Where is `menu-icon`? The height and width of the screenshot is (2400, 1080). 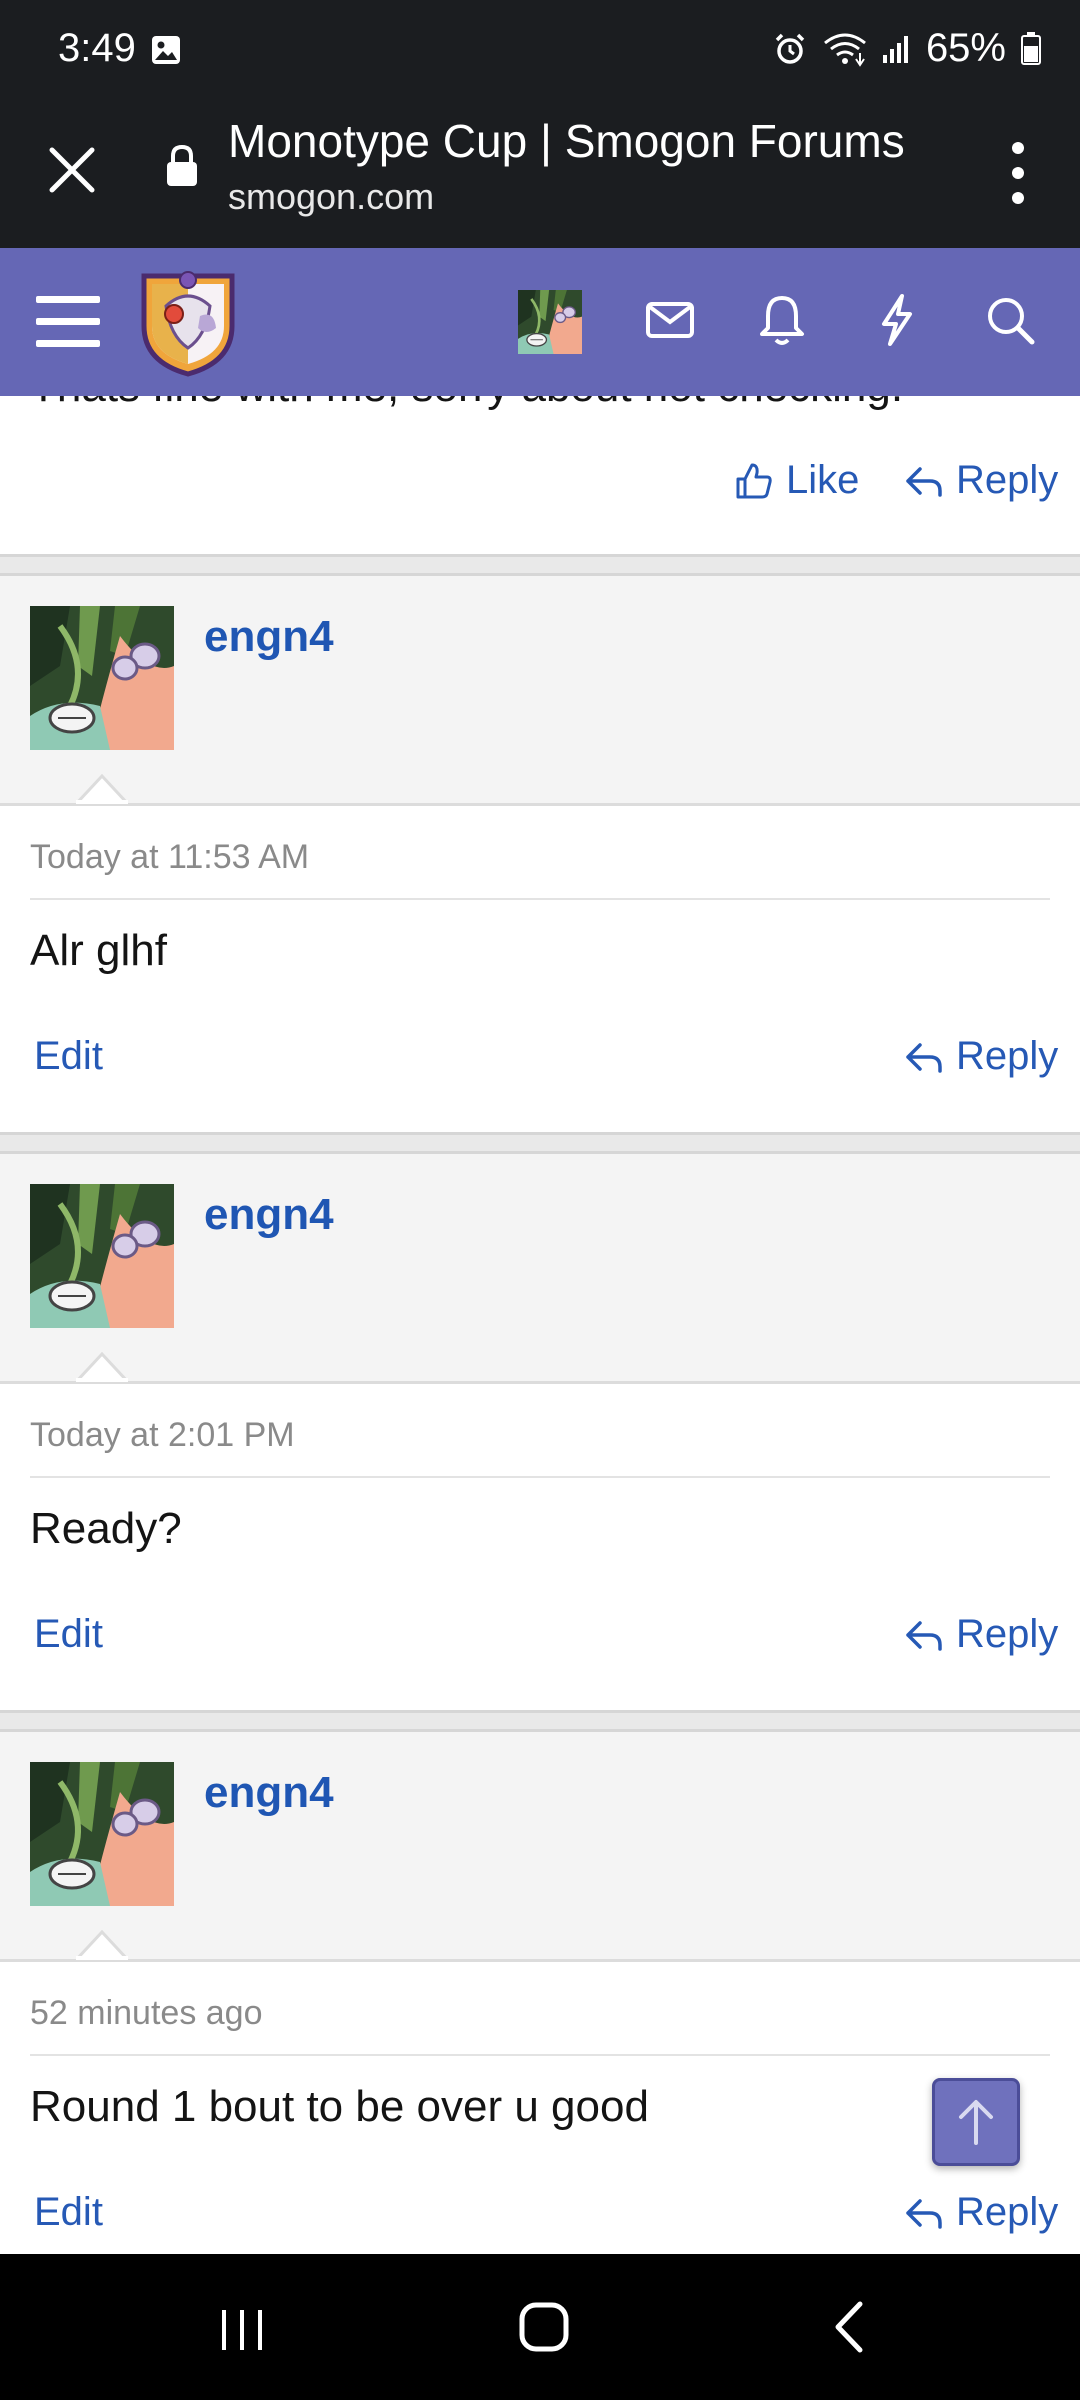 menu-icon is located at coordinates (68, 322).